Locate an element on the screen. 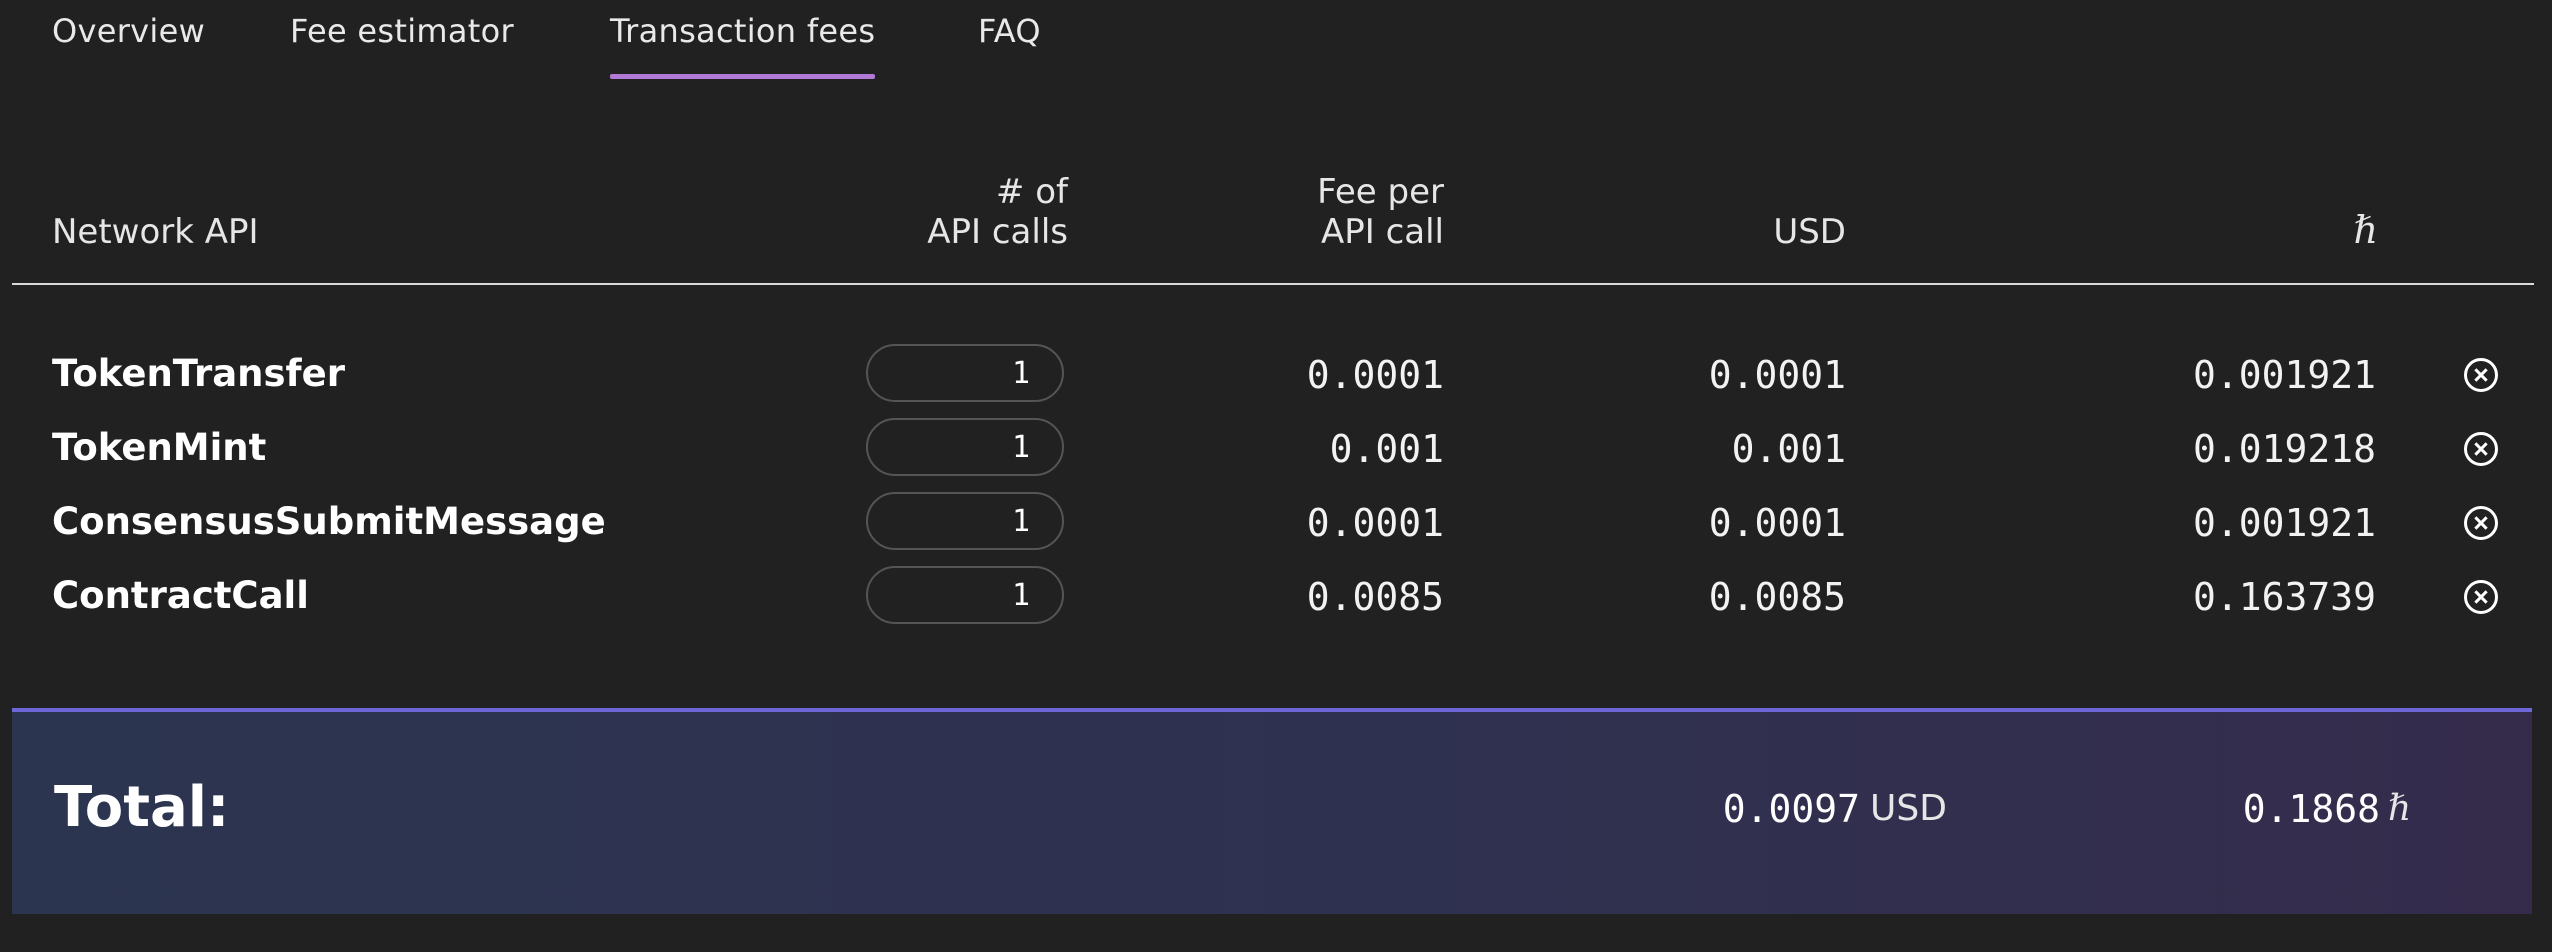  api-name: ContractCall is located at coordinates (180, 595).